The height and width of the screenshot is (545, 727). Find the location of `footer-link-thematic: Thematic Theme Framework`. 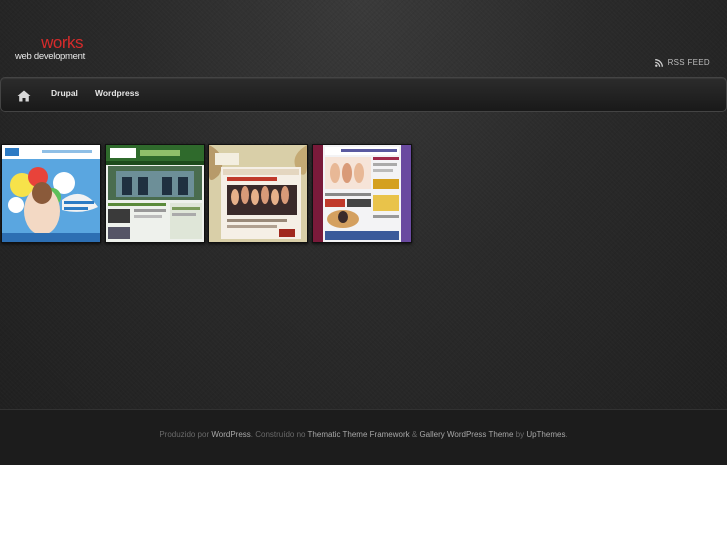

footer-link-thematic: Thematic Theme Framework is located at coordinates (359, 434).